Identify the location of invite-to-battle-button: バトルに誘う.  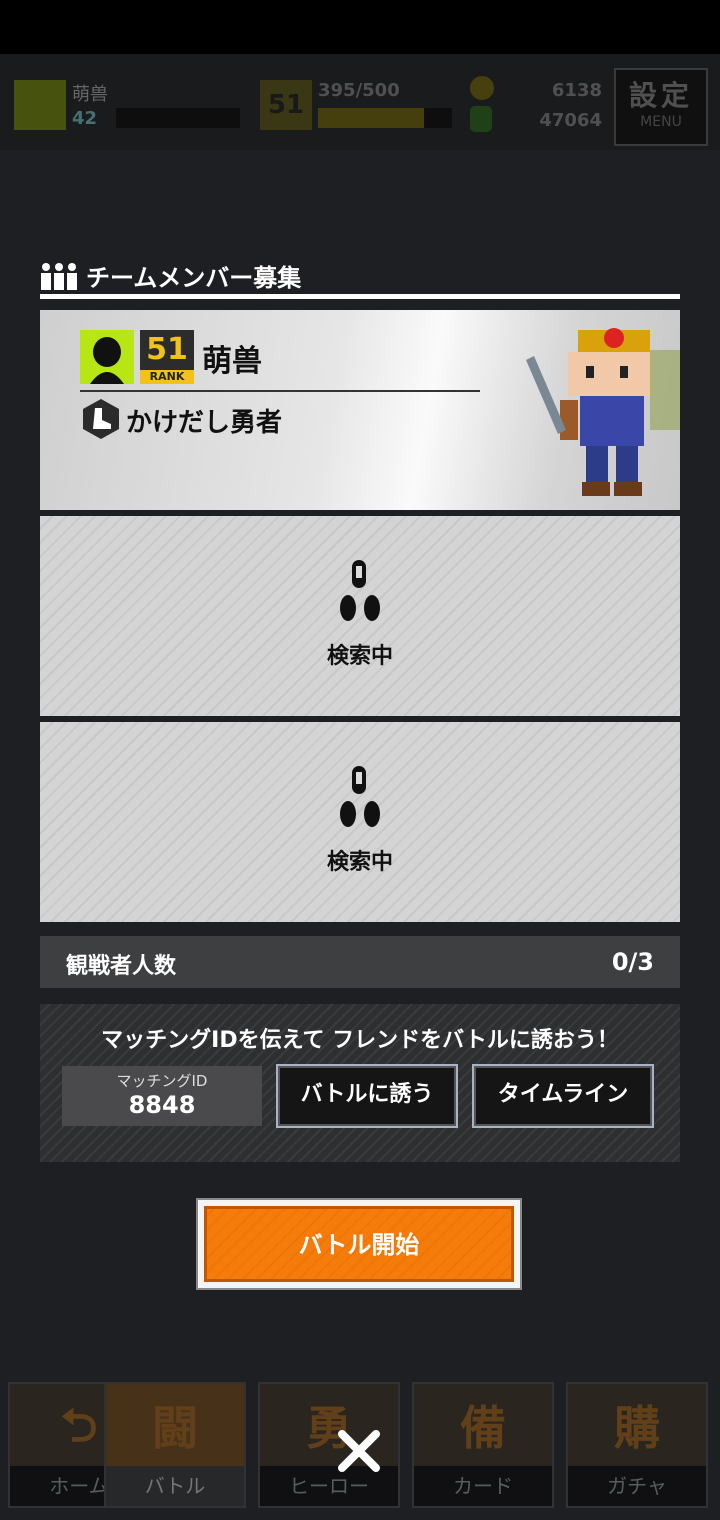
(367, 1096).